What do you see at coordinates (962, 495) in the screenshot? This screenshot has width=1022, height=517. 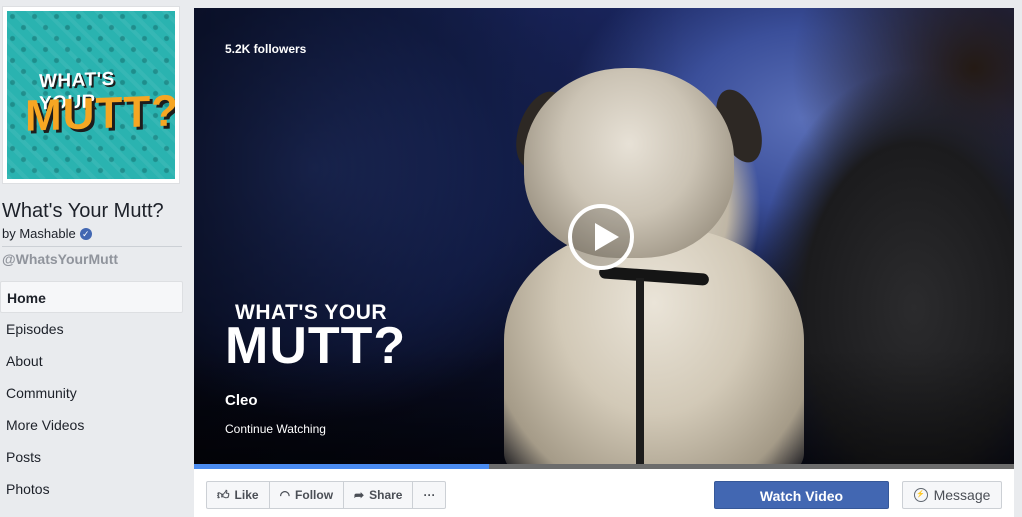 I see `message-label: Message` at bounding box center [962, 495].